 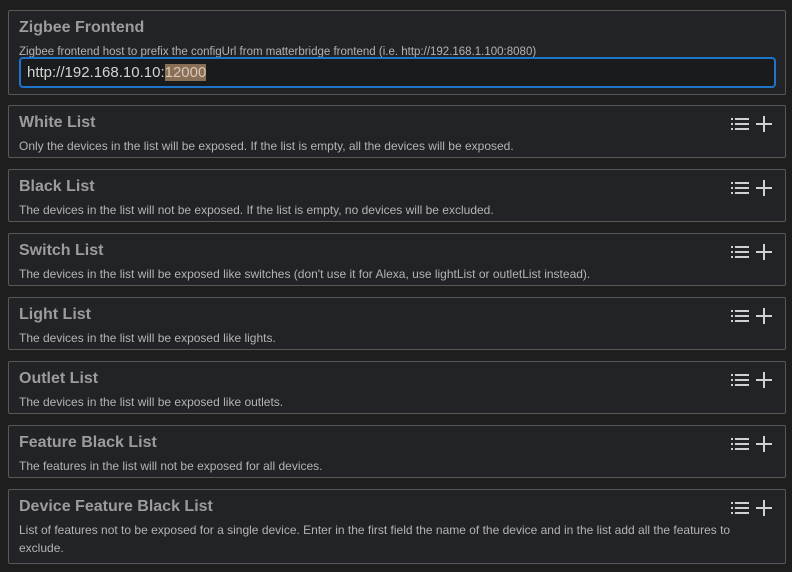 I want to click on white-list-title: White List, so click(x=57, y=122).